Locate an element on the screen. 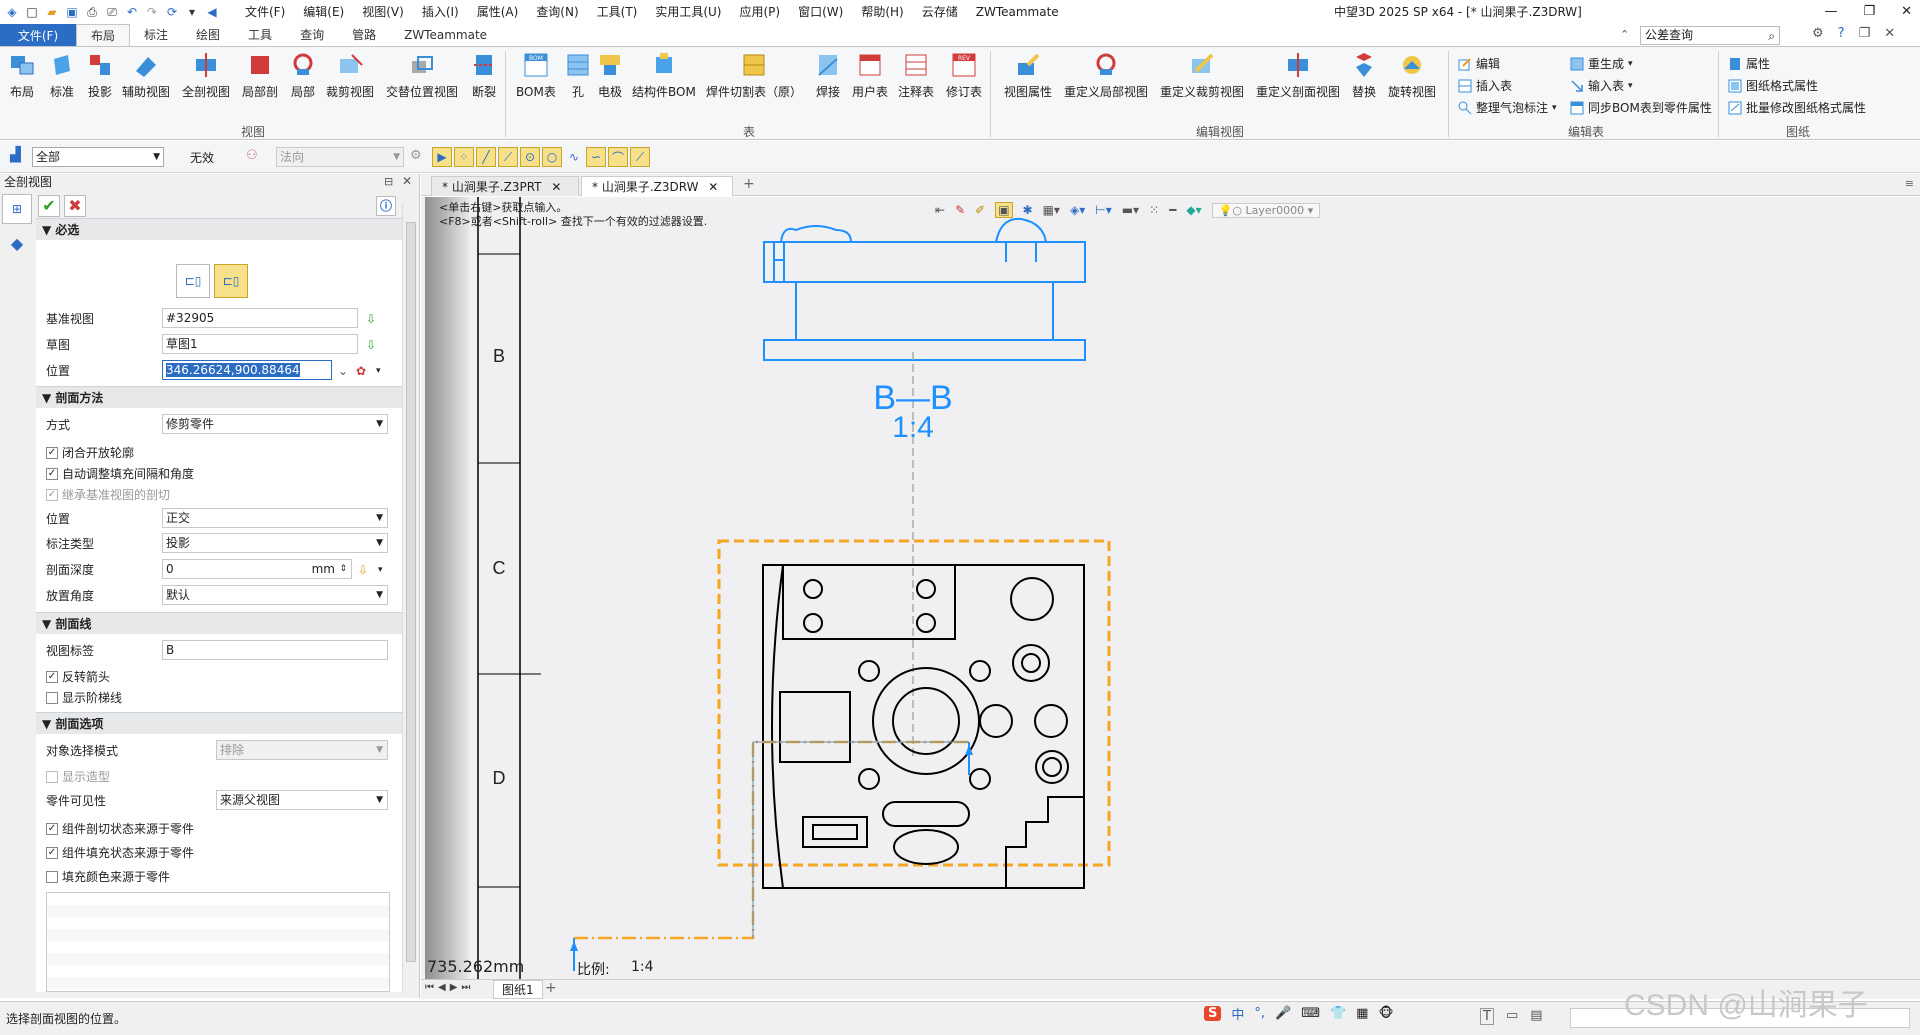 Image resolution: width=1920 pixels, height=1035 pixels. pin-icon: ⊟ is located at coordinates (388, 181).